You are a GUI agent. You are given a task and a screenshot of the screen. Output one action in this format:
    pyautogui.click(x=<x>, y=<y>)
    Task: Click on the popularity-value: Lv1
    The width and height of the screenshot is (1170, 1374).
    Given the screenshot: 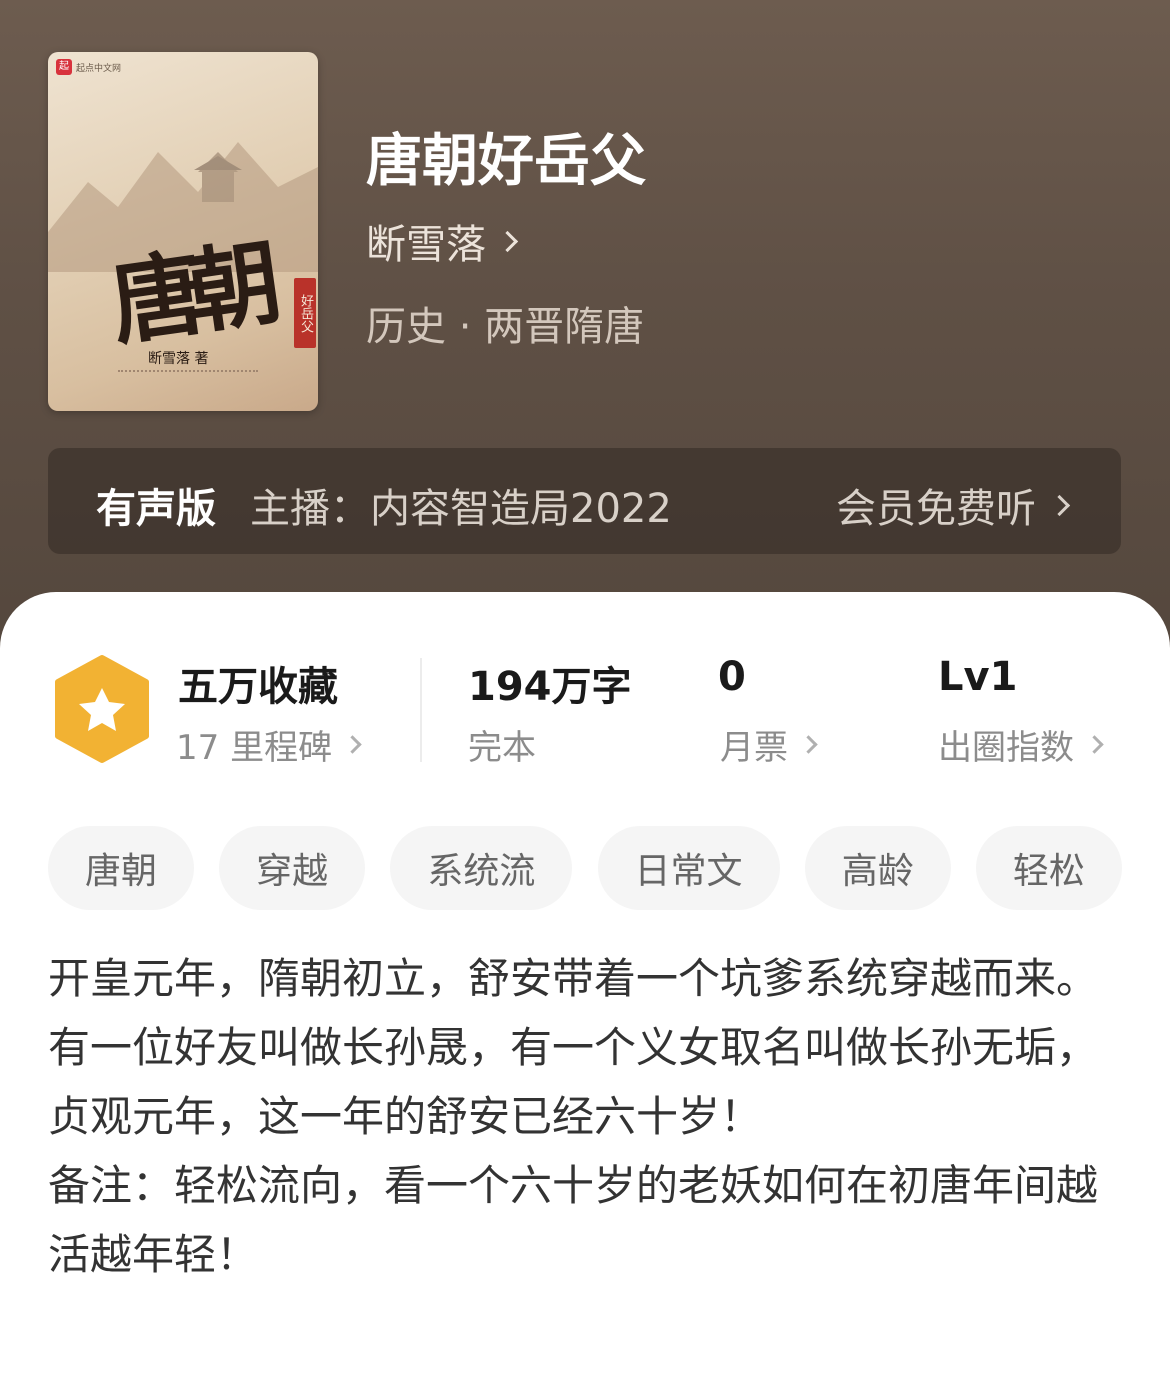 What is the action you would take?
    pyautogui.click(x=978, y=677)
    